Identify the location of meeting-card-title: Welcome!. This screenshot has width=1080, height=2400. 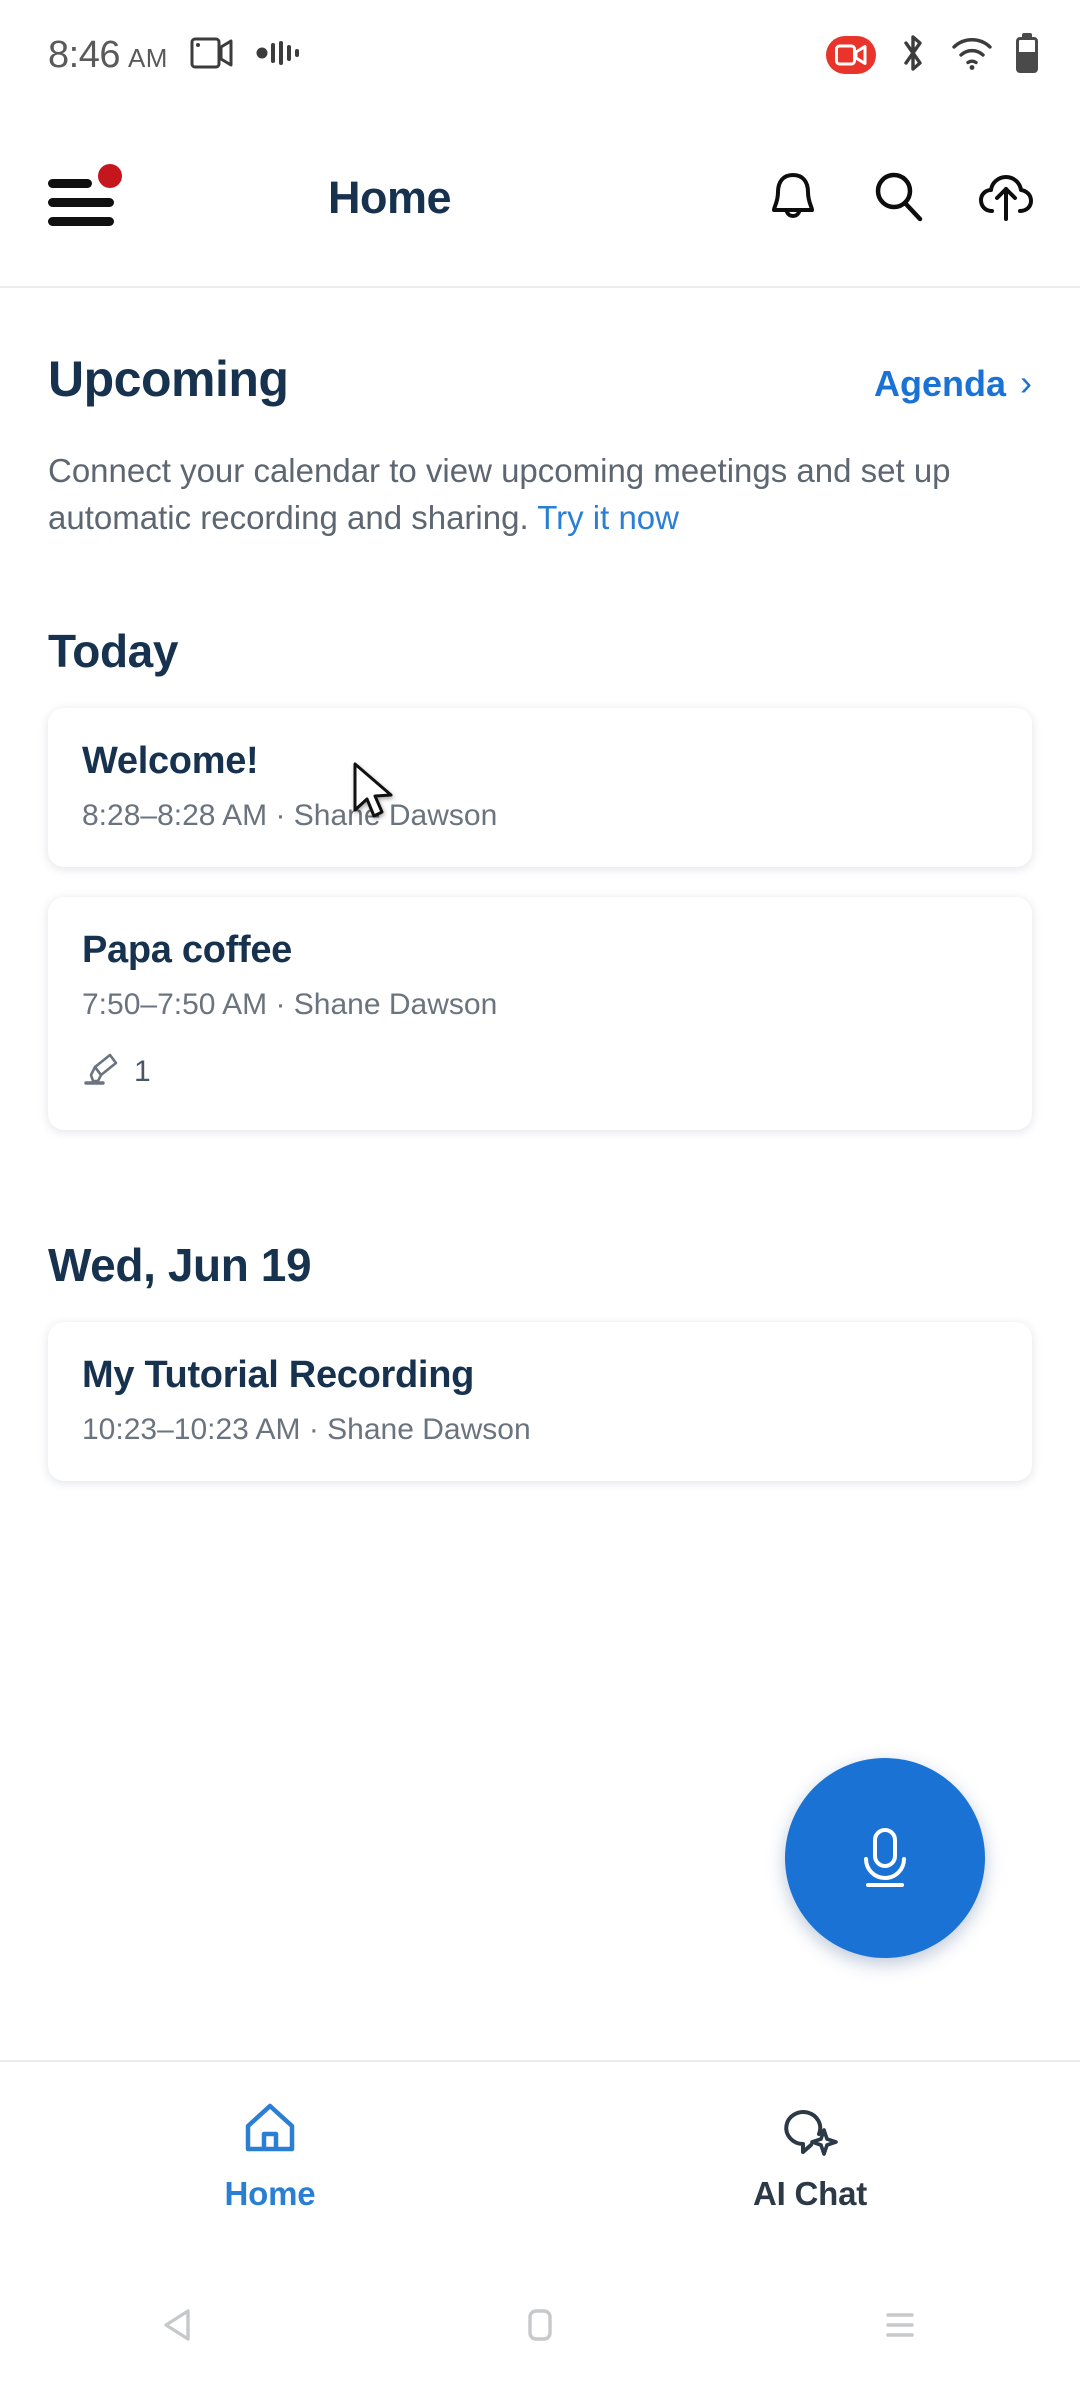
(170, 760).